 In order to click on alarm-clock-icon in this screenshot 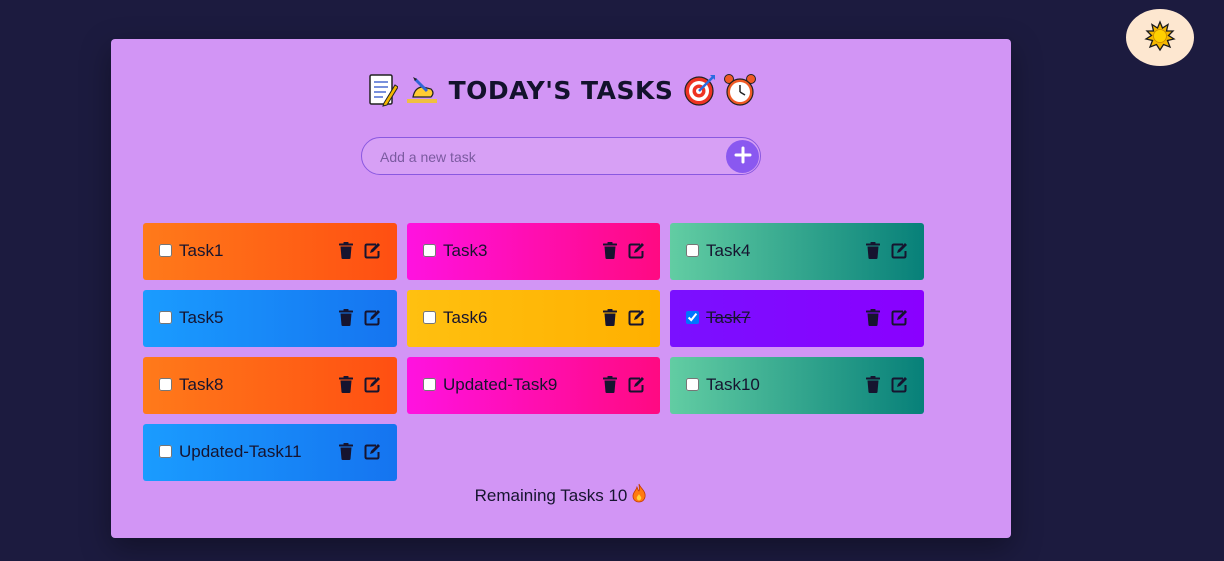, I will do `click(740, 90)`.